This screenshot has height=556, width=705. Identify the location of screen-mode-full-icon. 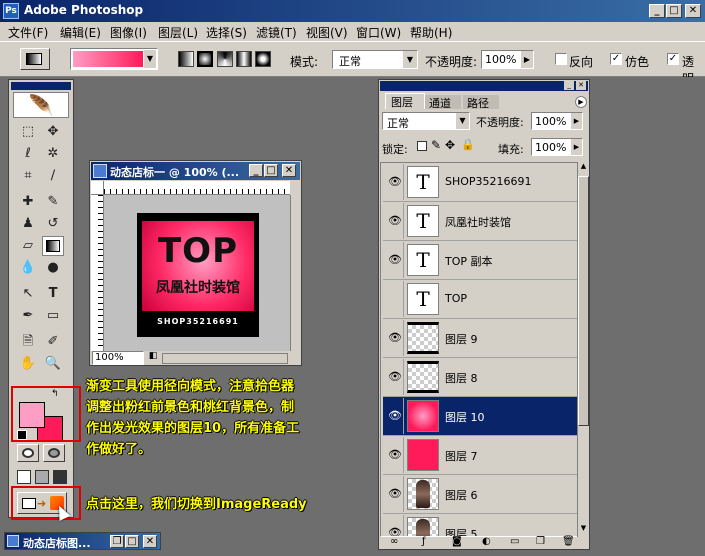
(60, 477).